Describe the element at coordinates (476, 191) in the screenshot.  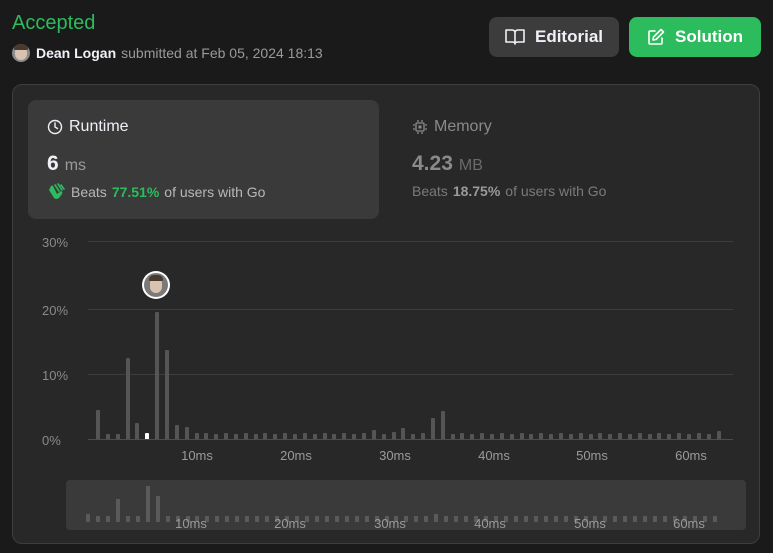
I see `memory-beats-percent: 18.75%` at that location.